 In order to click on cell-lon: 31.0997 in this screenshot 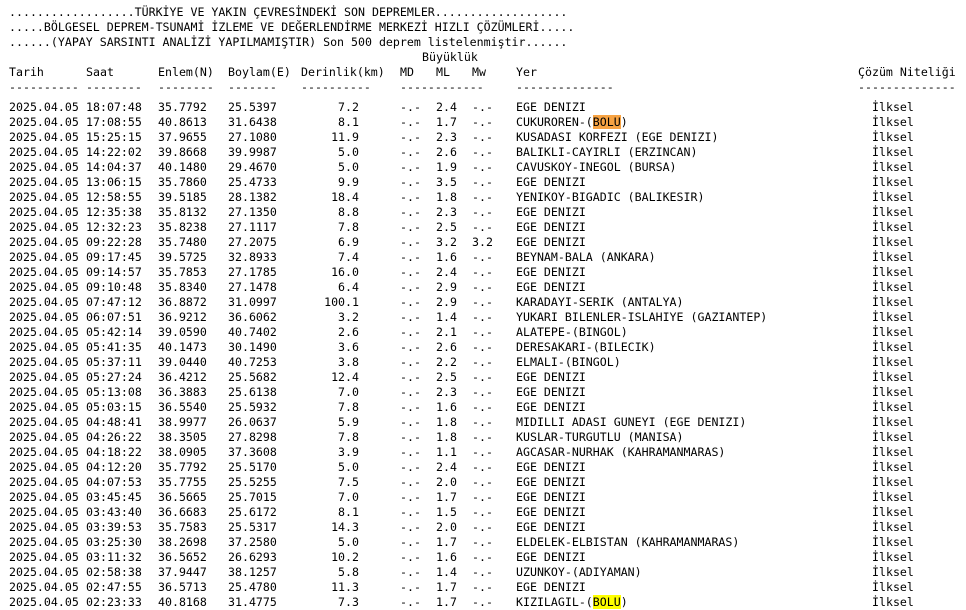, I will do `click(252, 302)`.